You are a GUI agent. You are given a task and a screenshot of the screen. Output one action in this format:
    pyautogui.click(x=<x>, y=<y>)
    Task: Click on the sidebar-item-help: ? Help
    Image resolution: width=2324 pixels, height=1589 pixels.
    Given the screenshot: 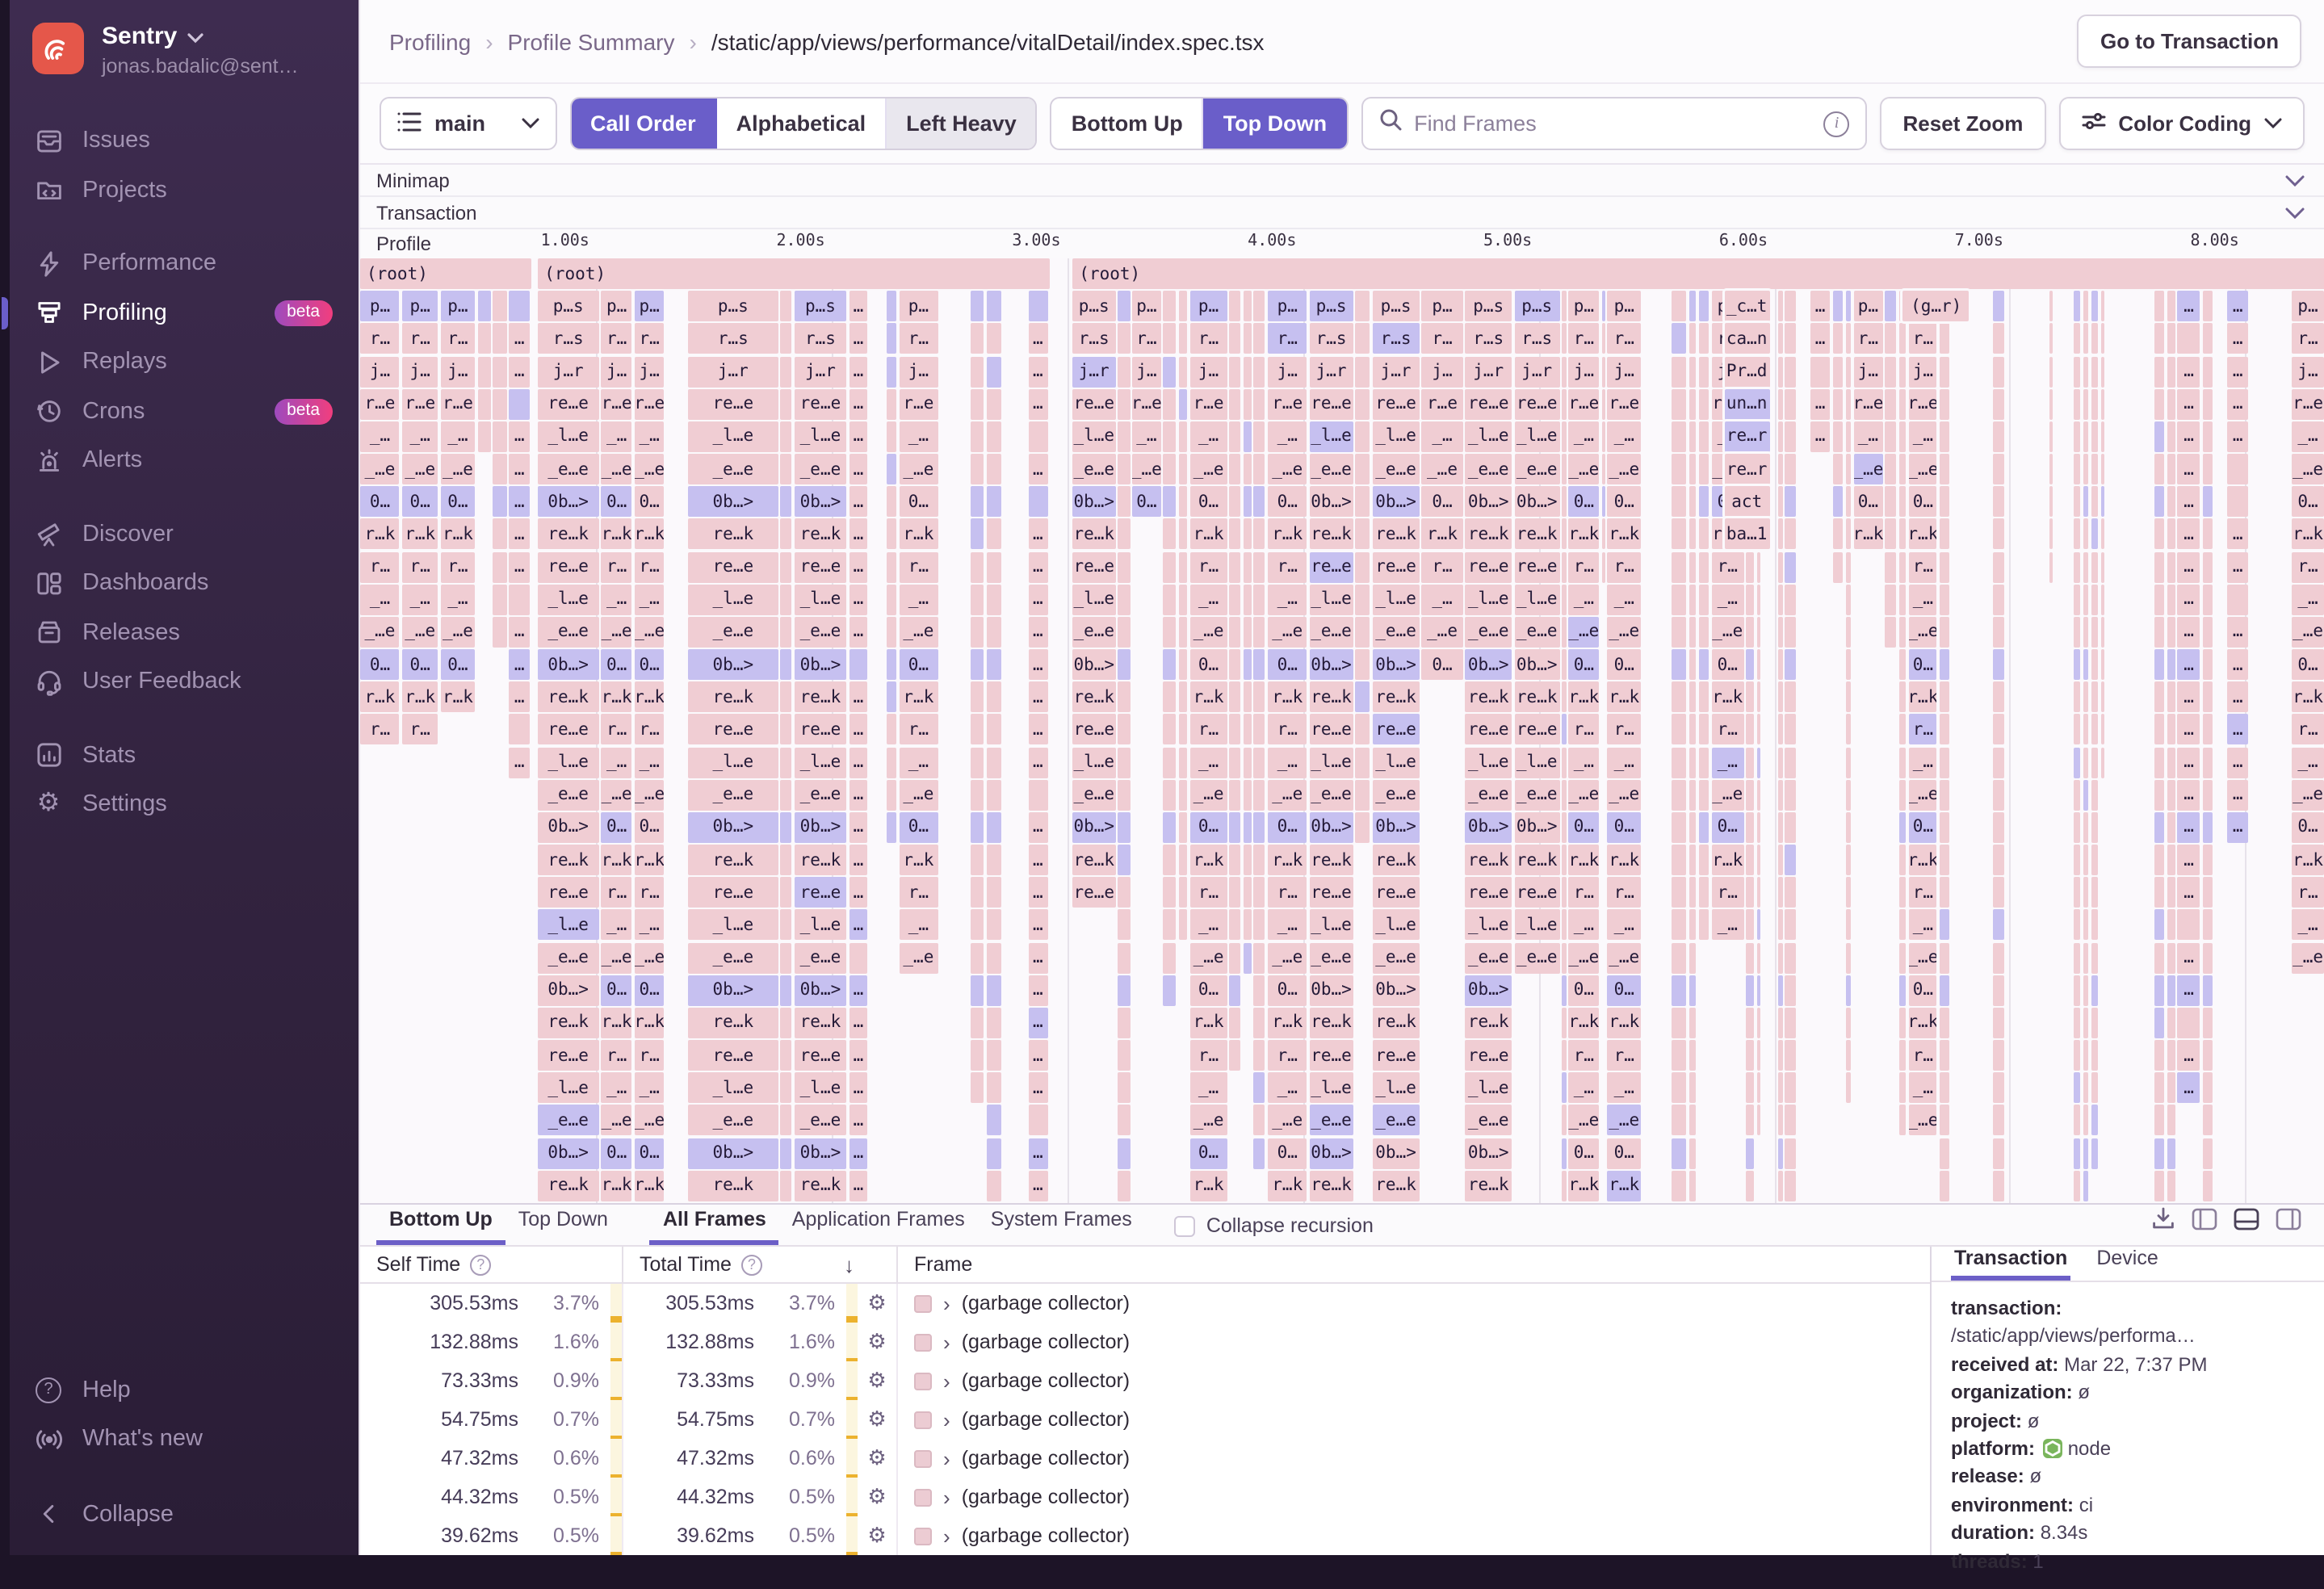 What is the action you would take?
    pyautogui.click(x=179, y=1390)
    